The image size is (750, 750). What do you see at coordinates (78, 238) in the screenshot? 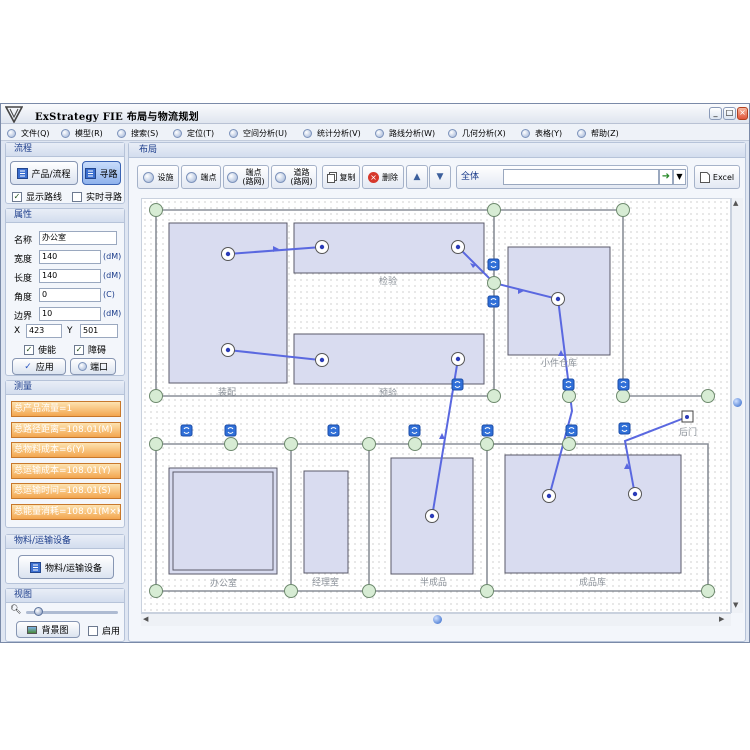
I see `name-field: 办公室` at bounding box center [78, 238].